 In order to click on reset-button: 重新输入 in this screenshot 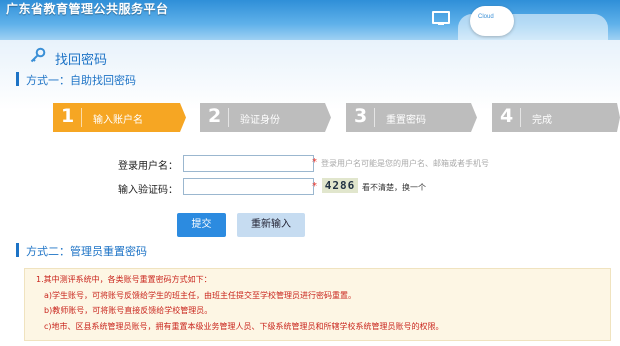, I will do `click(271, 225)`.